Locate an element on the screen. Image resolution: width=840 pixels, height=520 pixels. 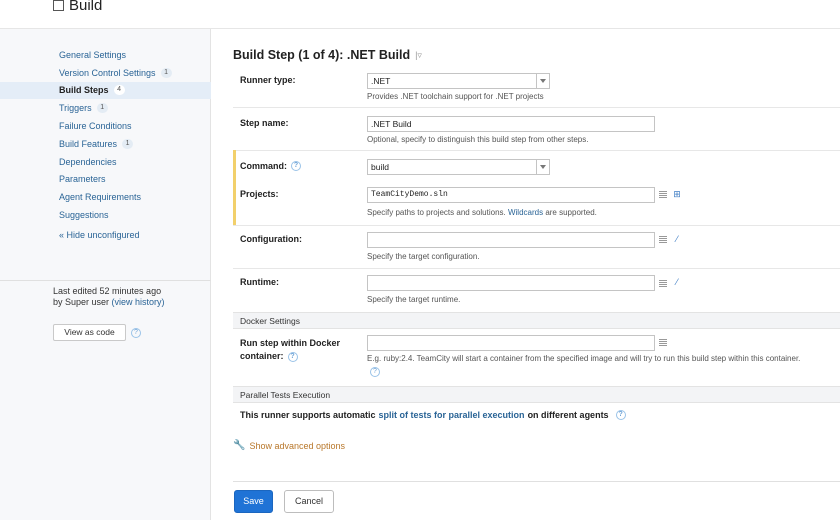
save-button: Save is located at coordinates (253, 501).